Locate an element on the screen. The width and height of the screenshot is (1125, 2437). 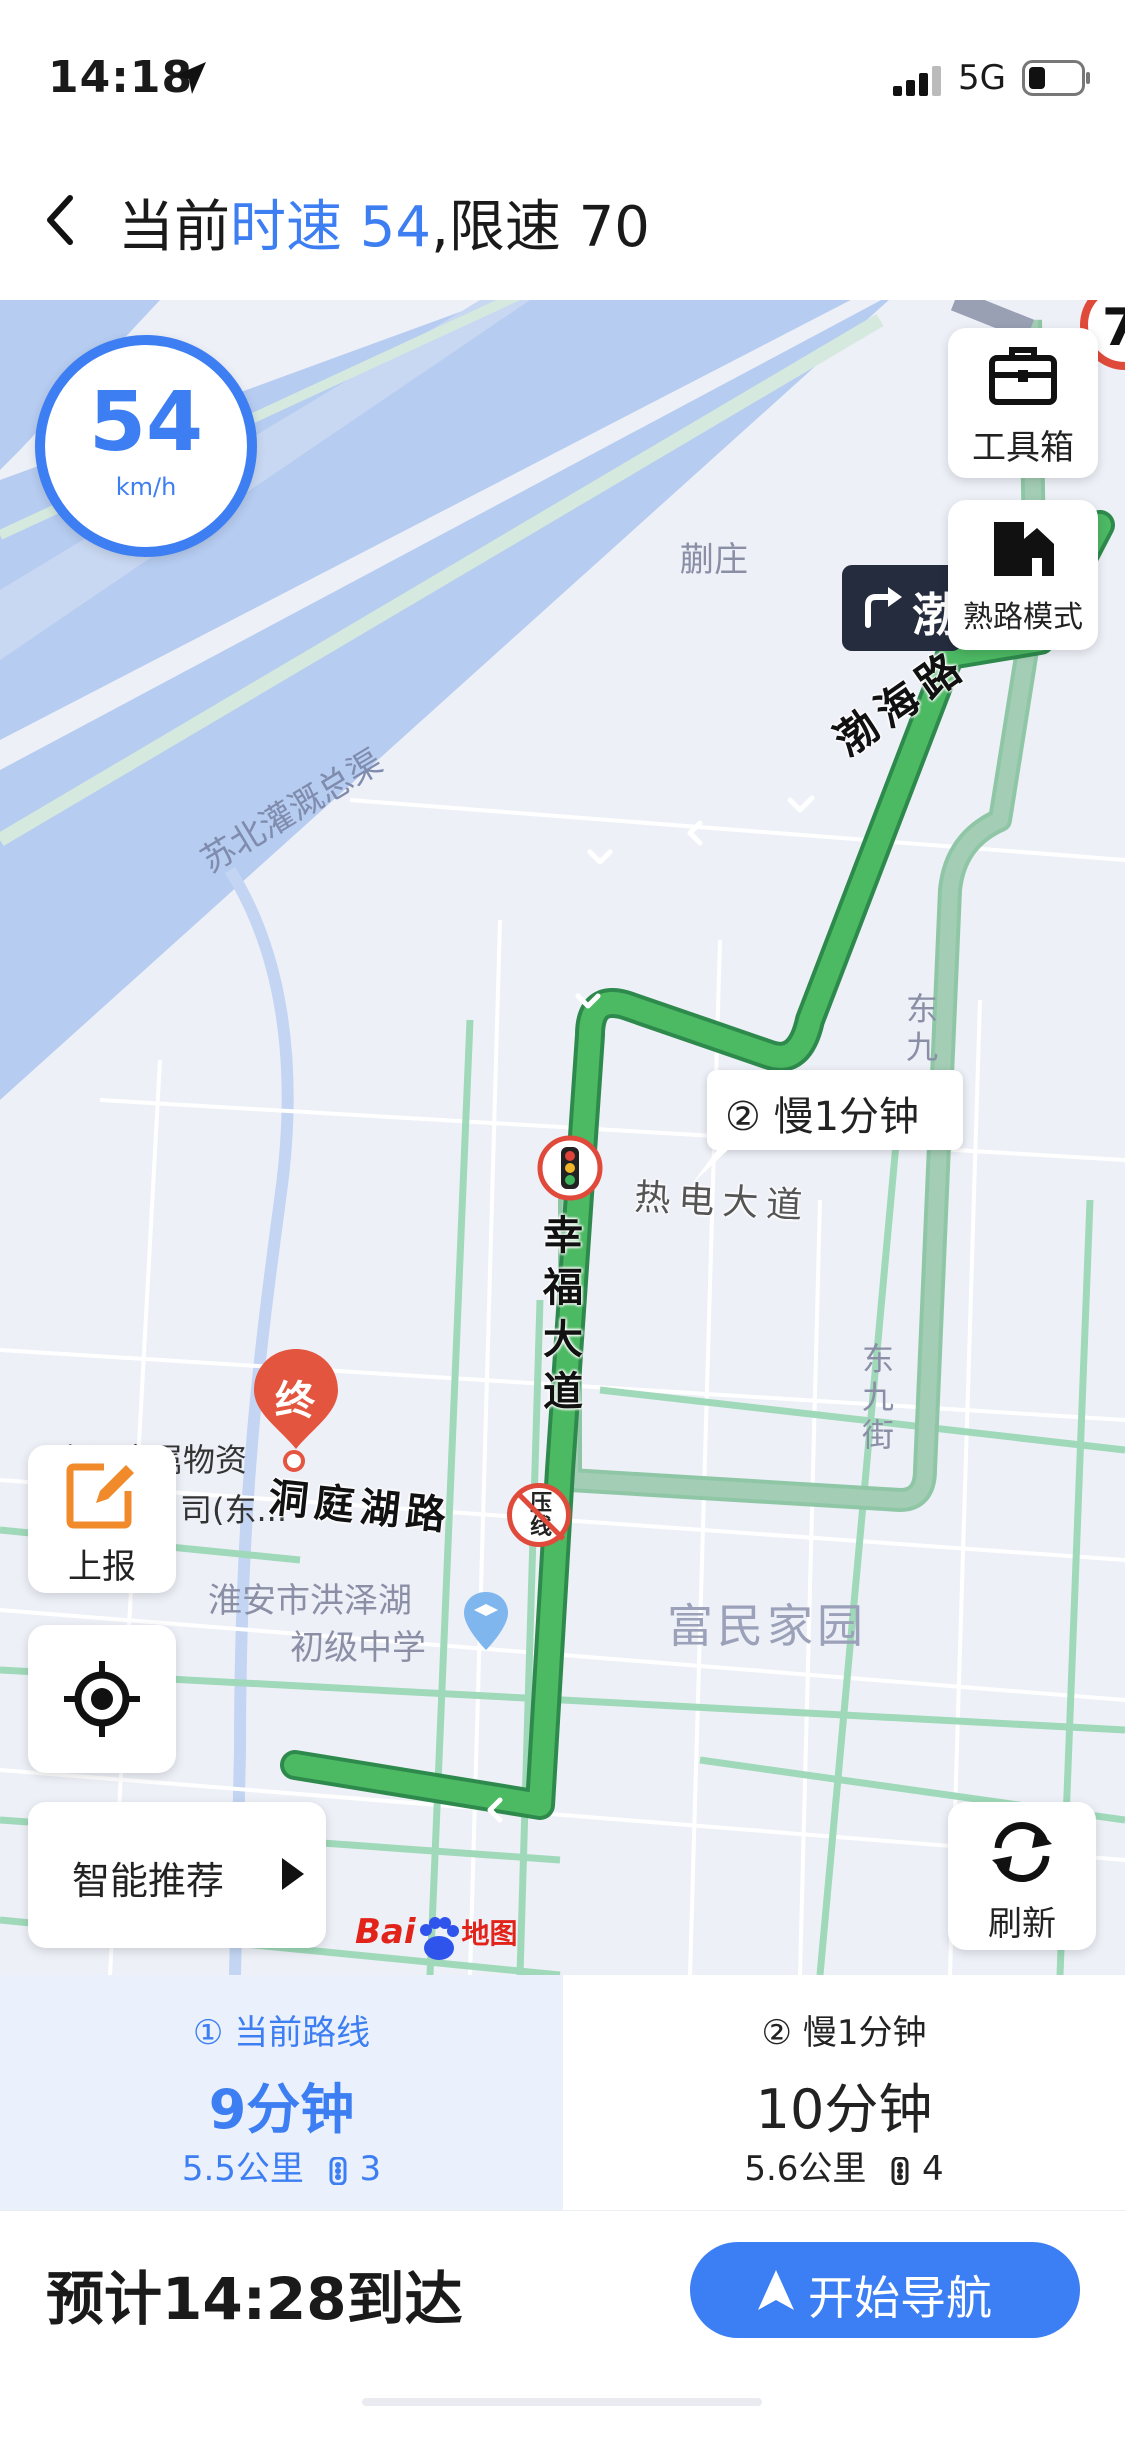
logo-text: Bai is located at coordinates (385, 1932).